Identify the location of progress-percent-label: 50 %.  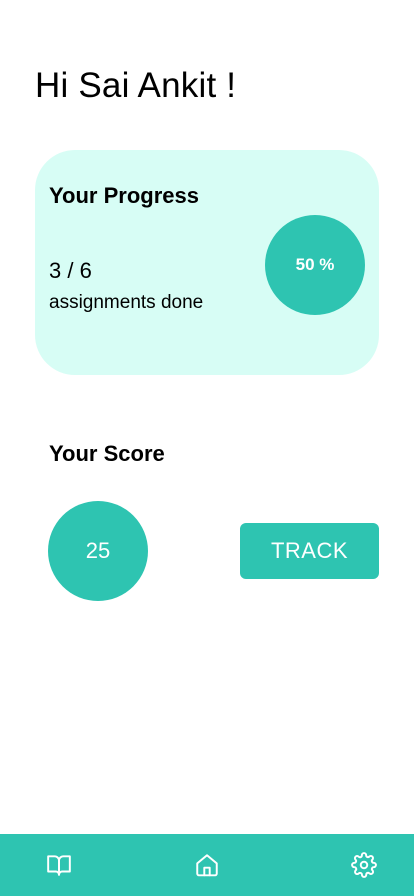
(315, 264).